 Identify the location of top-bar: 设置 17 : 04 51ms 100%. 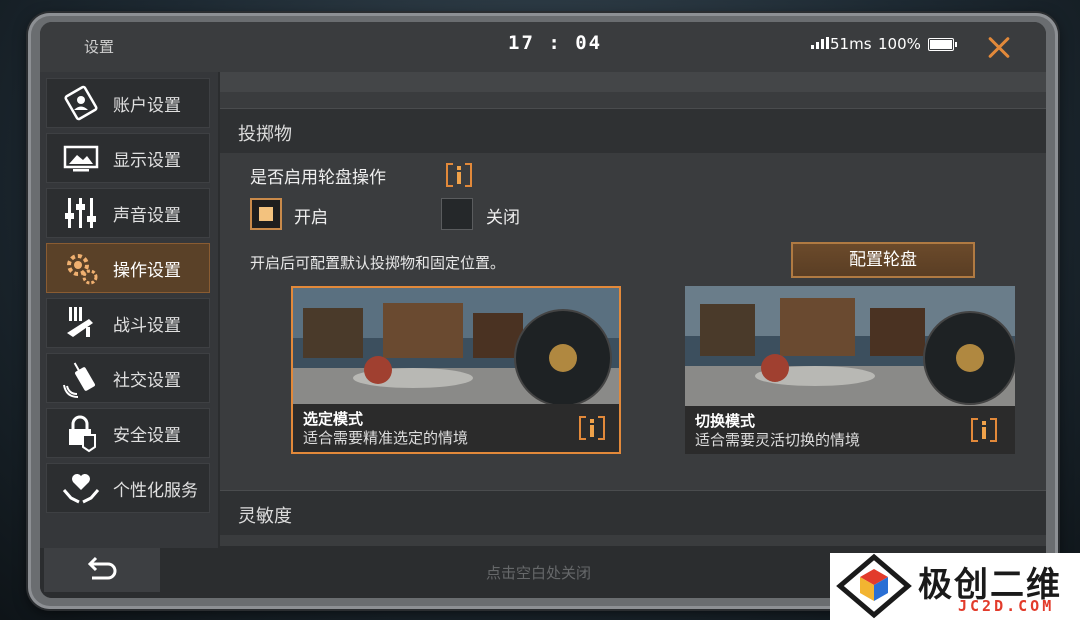
(543, 47).